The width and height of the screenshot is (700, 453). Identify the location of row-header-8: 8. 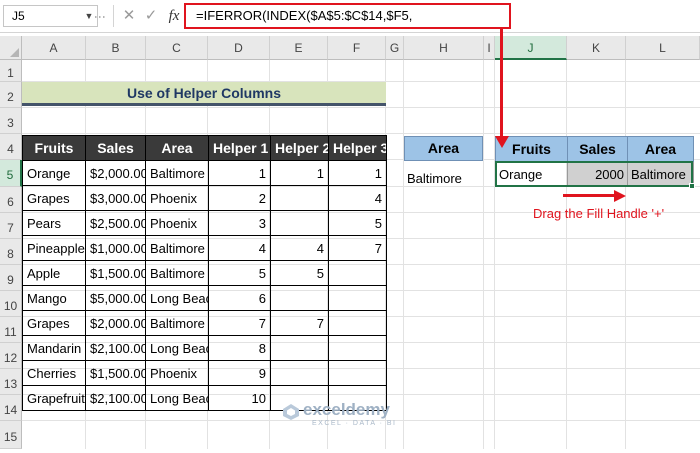
(11, 252).